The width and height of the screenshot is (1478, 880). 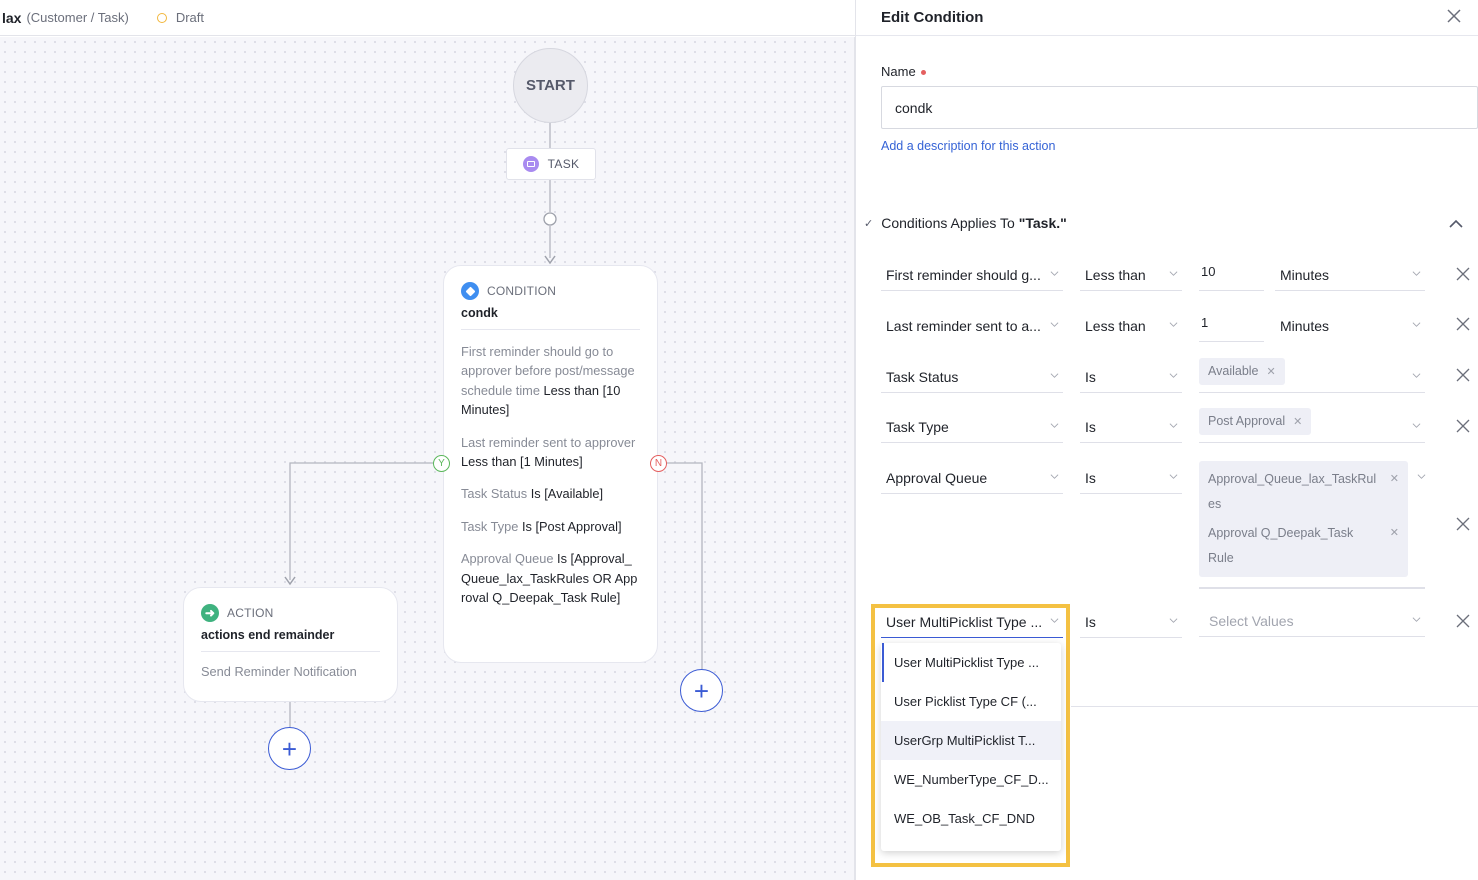 I want to click on name-label: Name, so click(x=903, y=71).